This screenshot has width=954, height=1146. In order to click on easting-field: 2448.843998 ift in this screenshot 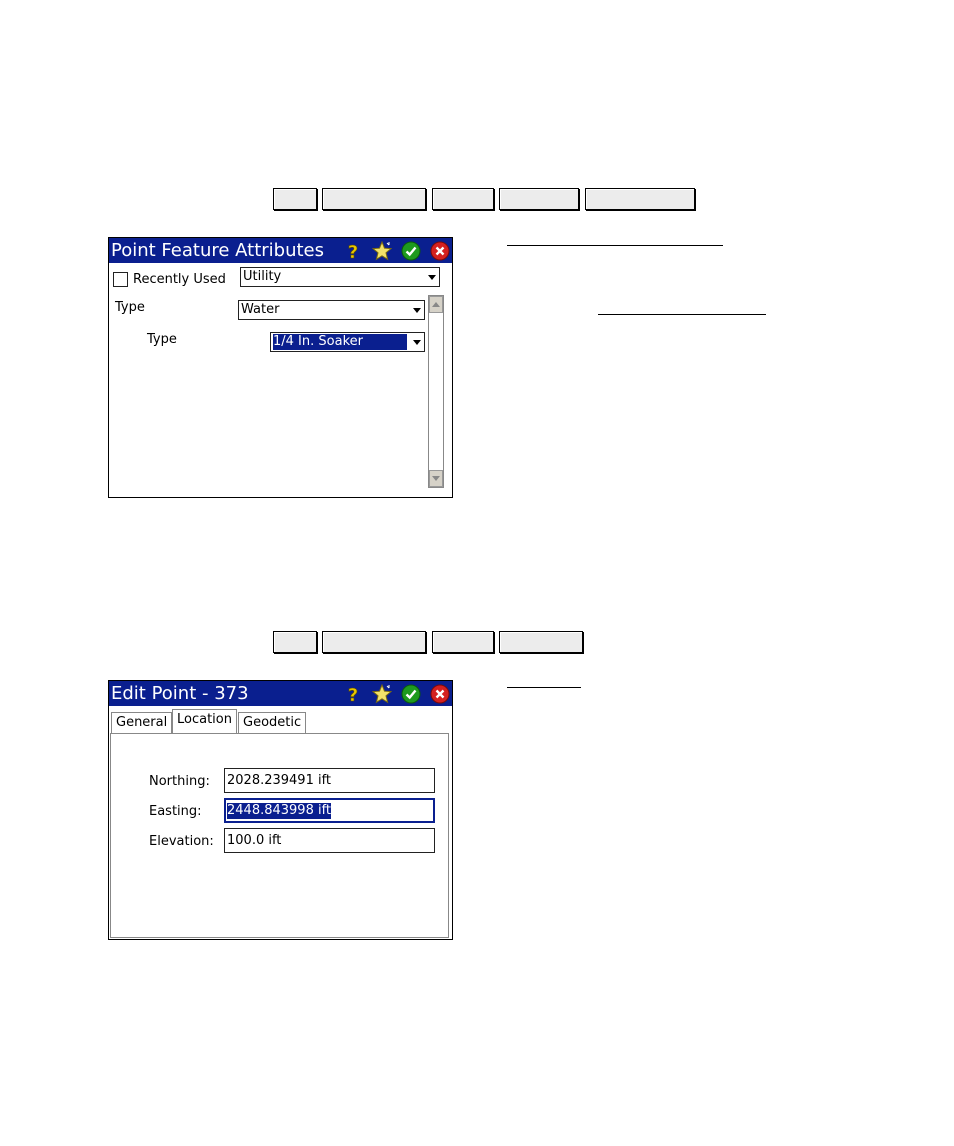, I will do `click(329, 810)`.